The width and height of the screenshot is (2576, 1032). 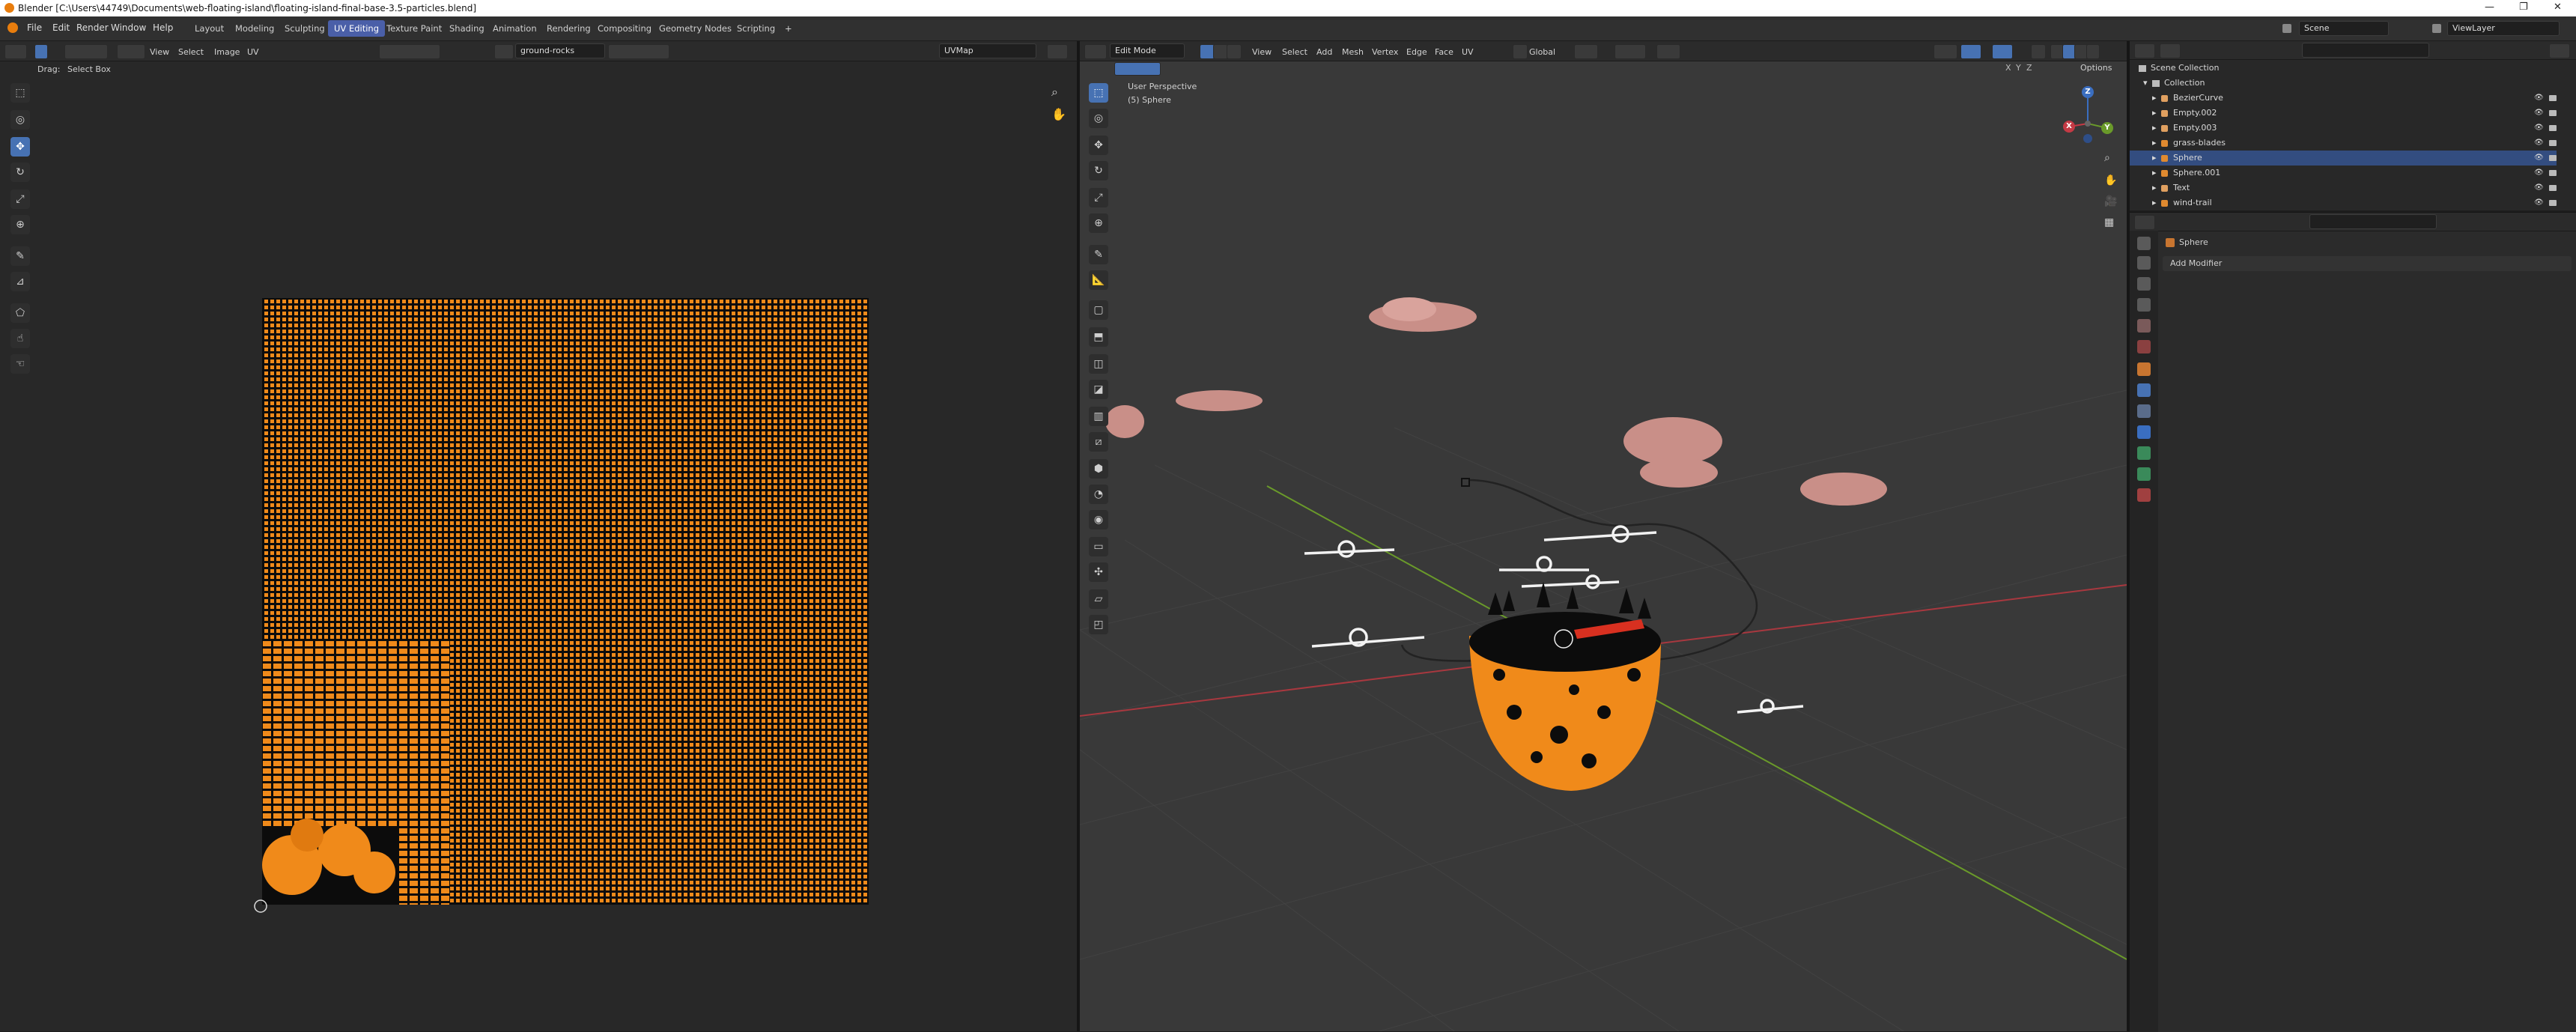 What do you see at coordinates (2343, 98) in the screenshot?
I see `outliner-item-beziercurve: ▸ BezierCurve 👁` at bounding box center [2343, 98].